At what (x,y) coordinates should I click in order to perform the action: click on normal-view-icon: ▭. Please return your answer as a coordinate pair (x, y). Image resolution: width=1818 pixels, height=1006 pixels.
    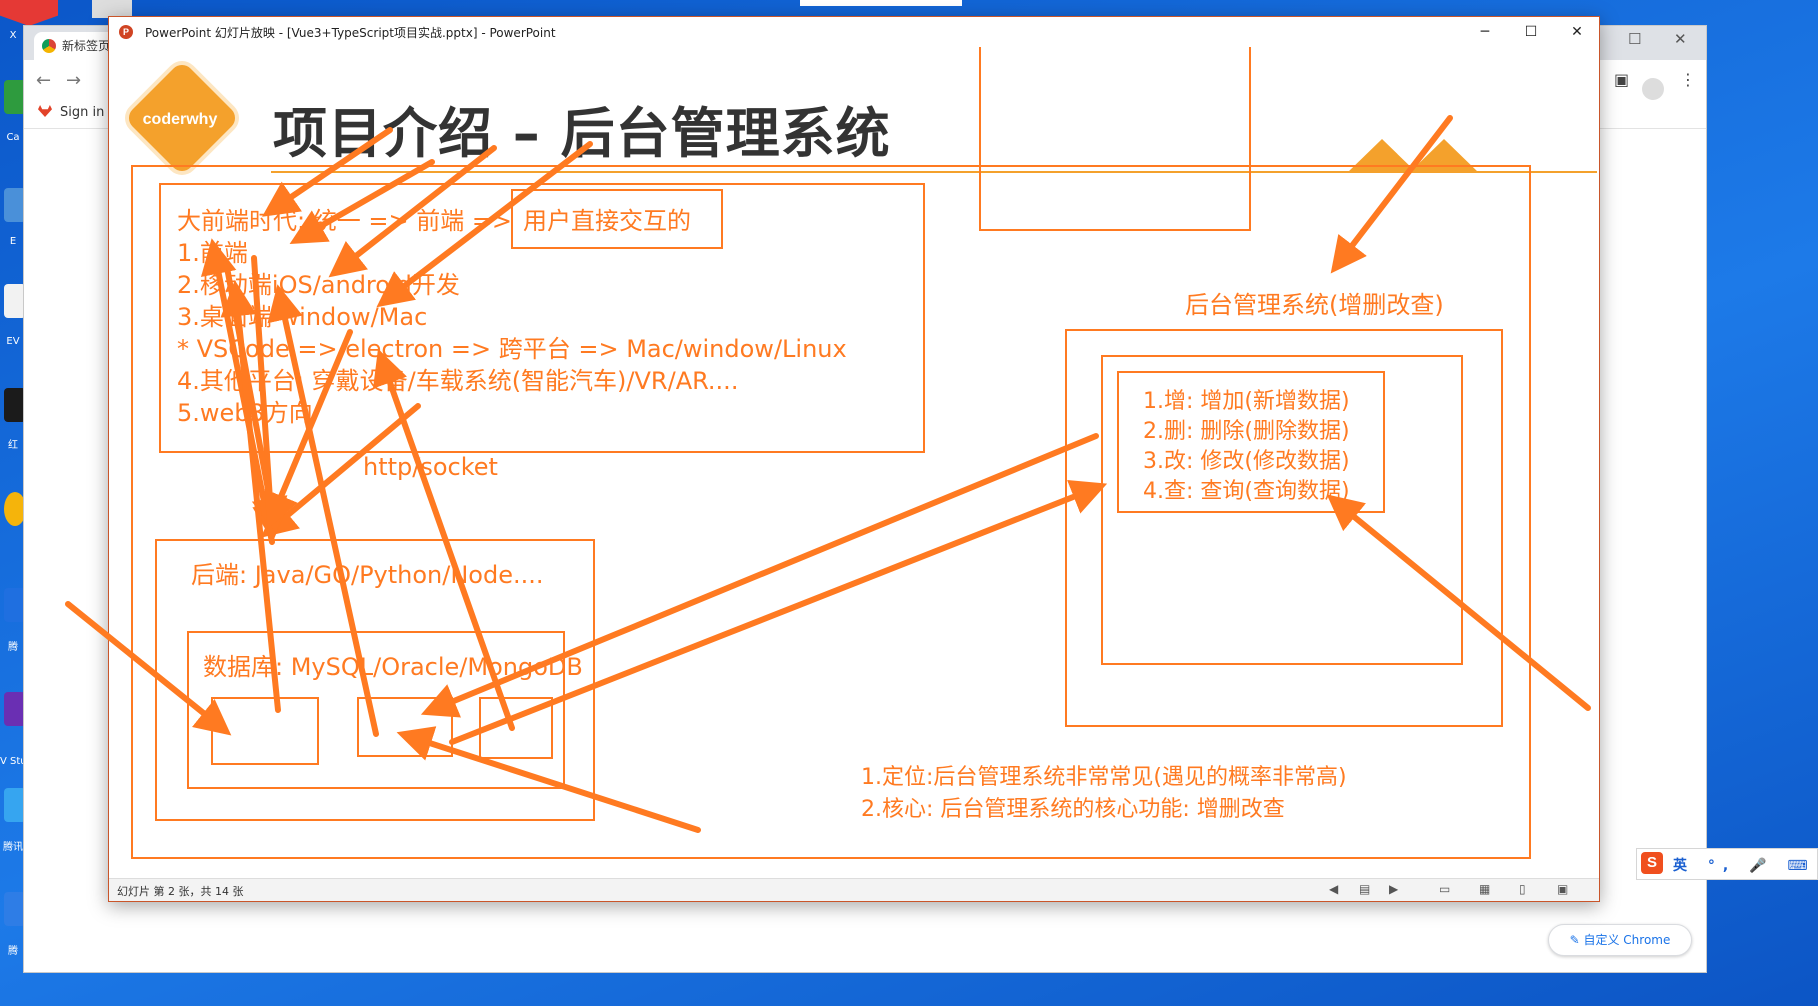
    Looking at the image, I should click on (1444, 889).